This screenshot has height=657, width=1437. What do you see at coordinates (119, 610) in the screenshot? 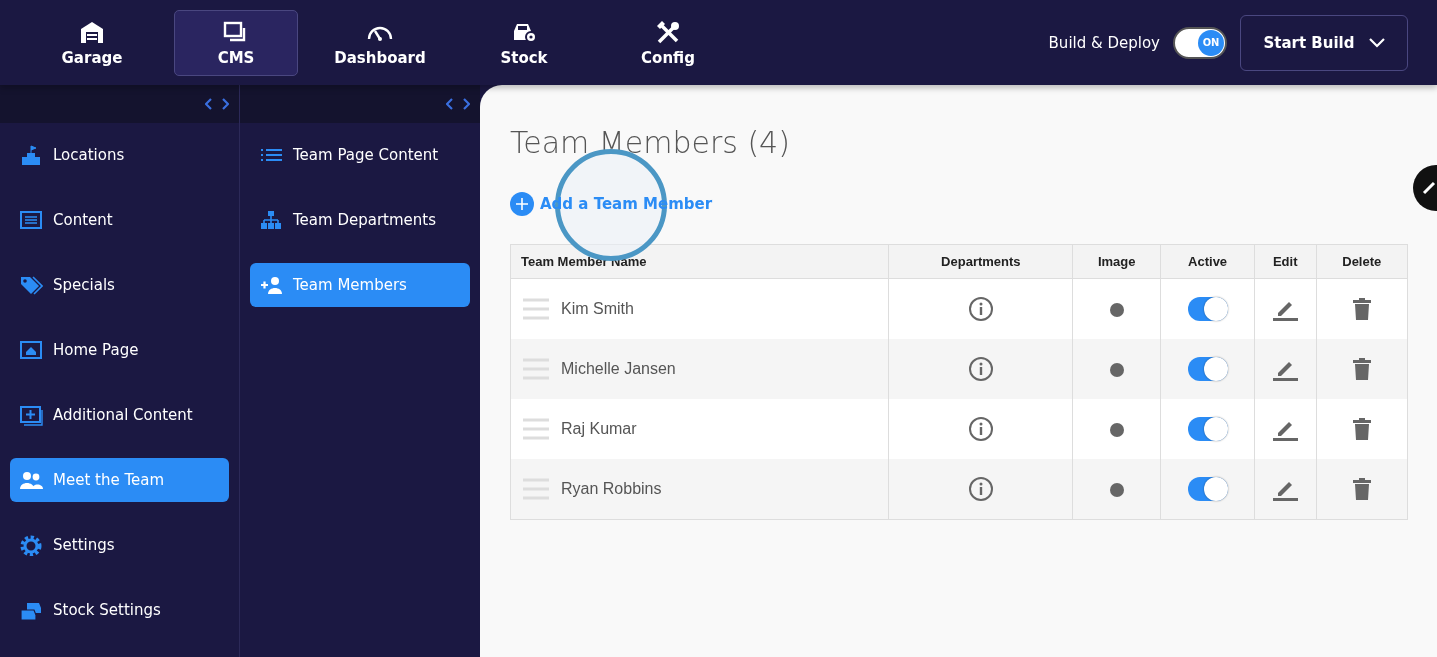
I see `sidebar-item: Stock Settings` at bounding box center [119, 610].